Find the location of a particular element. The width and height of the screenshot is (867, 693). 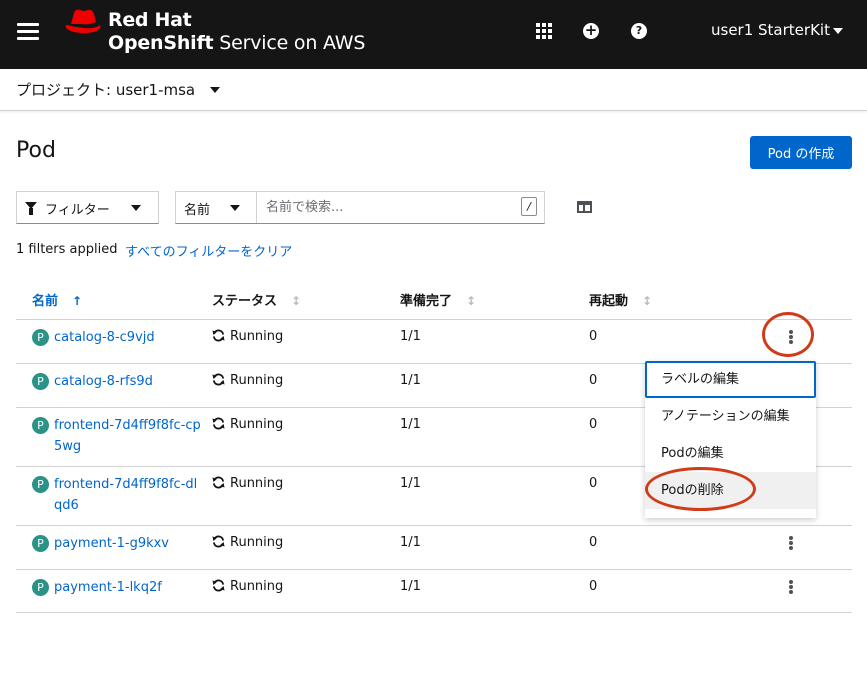

pod-name-link: frontend-7d4ff9f8fc-dlqd6 is located at coordinates (129, 495).